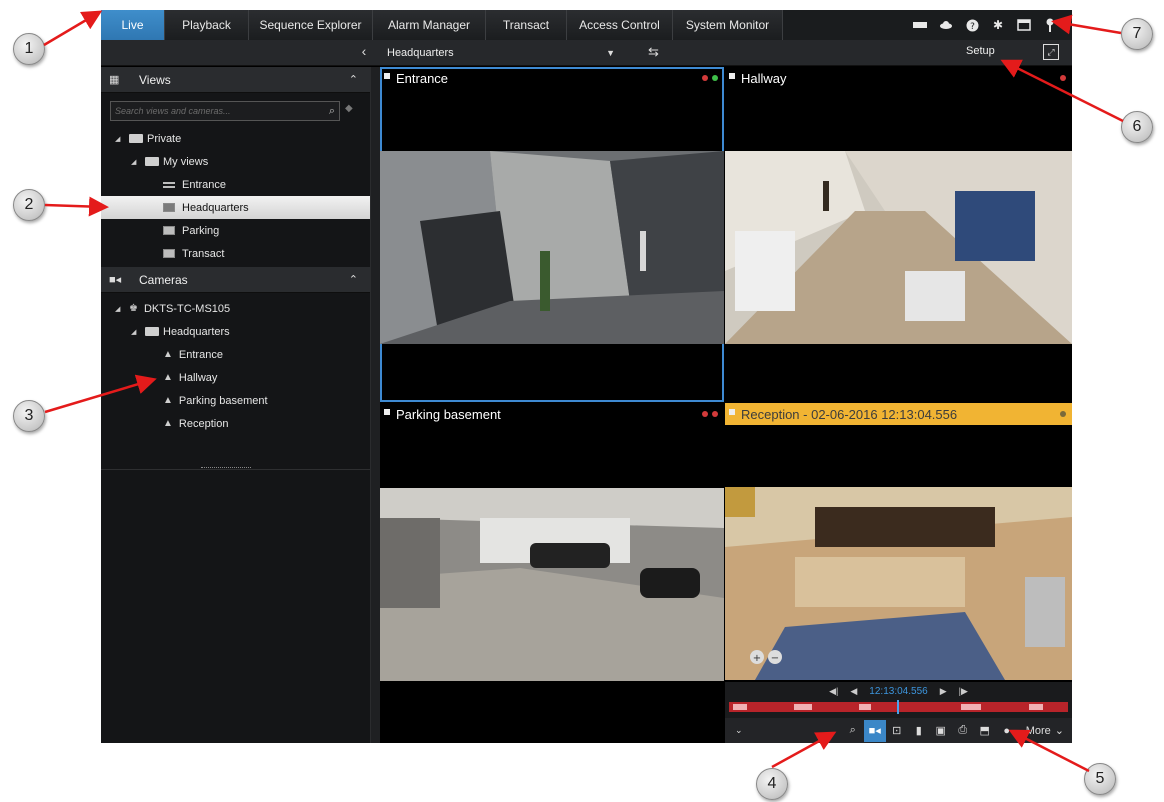 Image resolution: width=1164 pixels, height=802 pixels. Describe the element at coordinates (853, 731) in the screenshot. I see `search-recording-icon: ⌕` at that location.